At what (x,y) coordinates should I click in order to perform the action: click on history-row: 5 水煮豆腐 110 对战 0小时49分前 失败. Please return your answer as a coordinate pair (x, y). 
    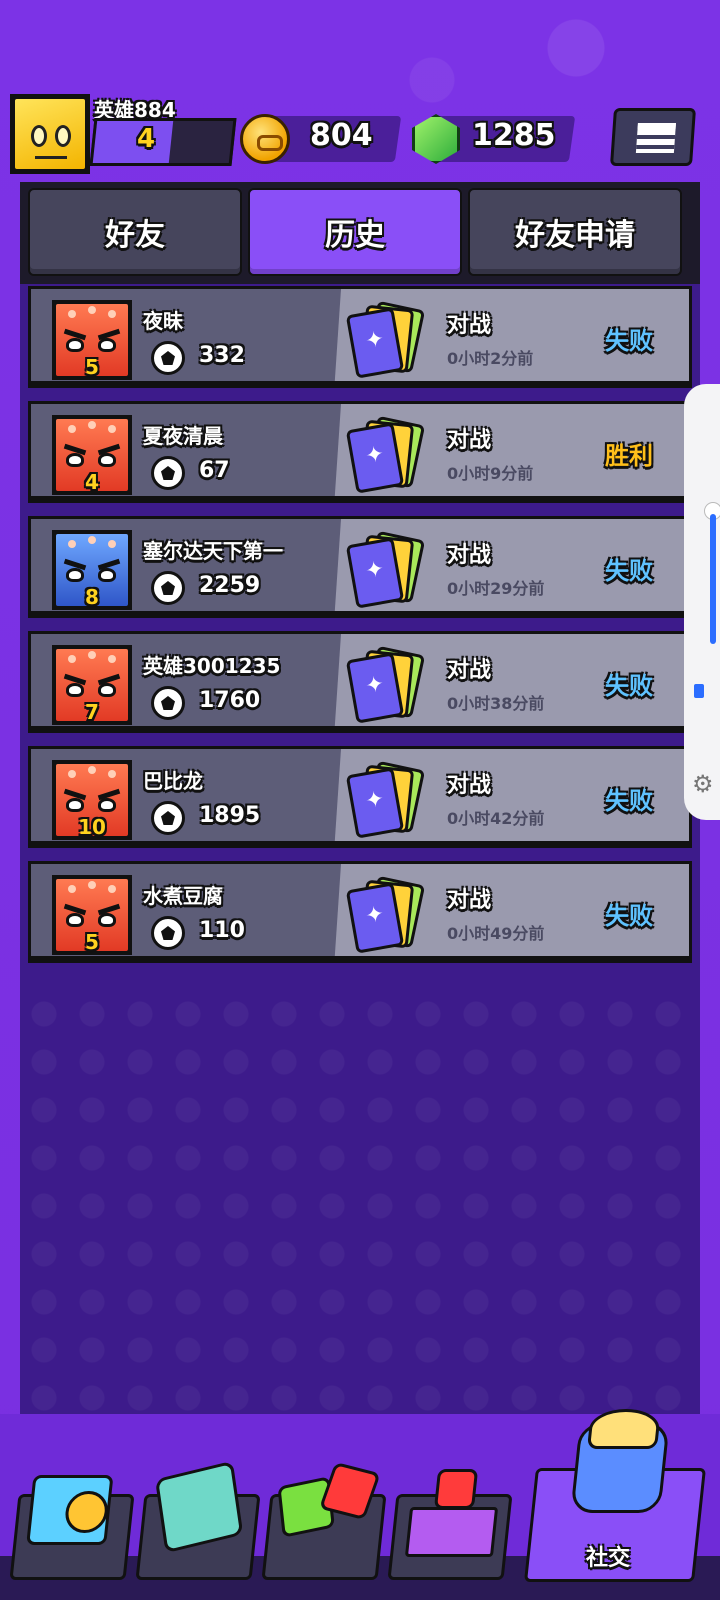
    Looking at the image, I should click on (360, 910).